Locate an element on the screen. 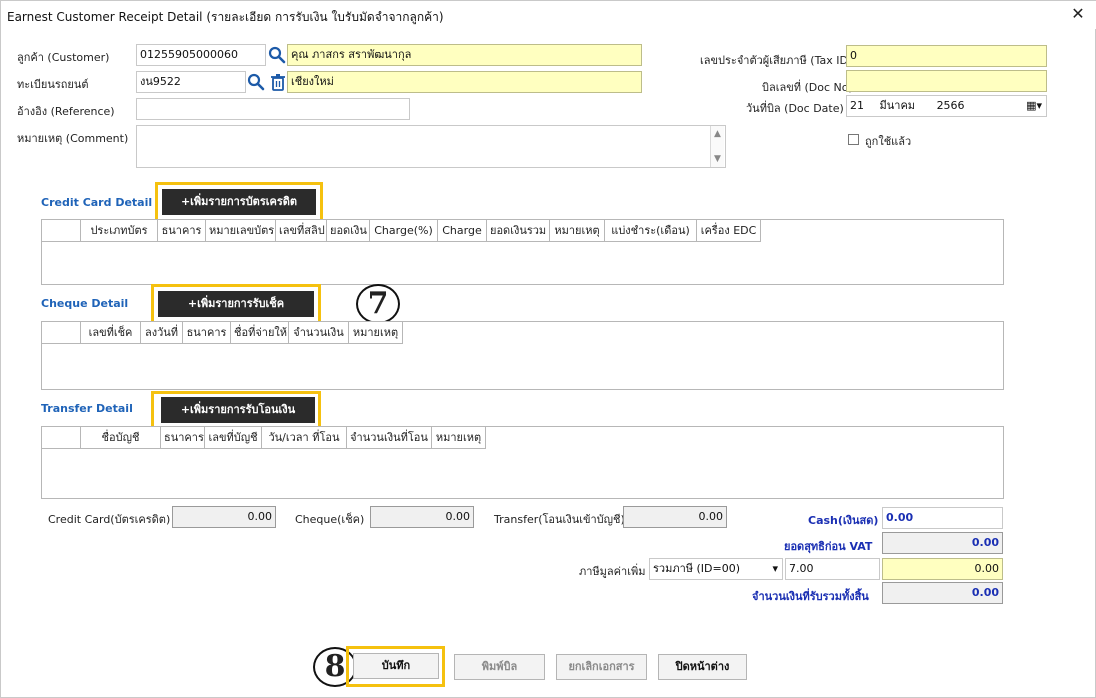  transfer-total-field: 0.00 is located at coordinates (675, 517).